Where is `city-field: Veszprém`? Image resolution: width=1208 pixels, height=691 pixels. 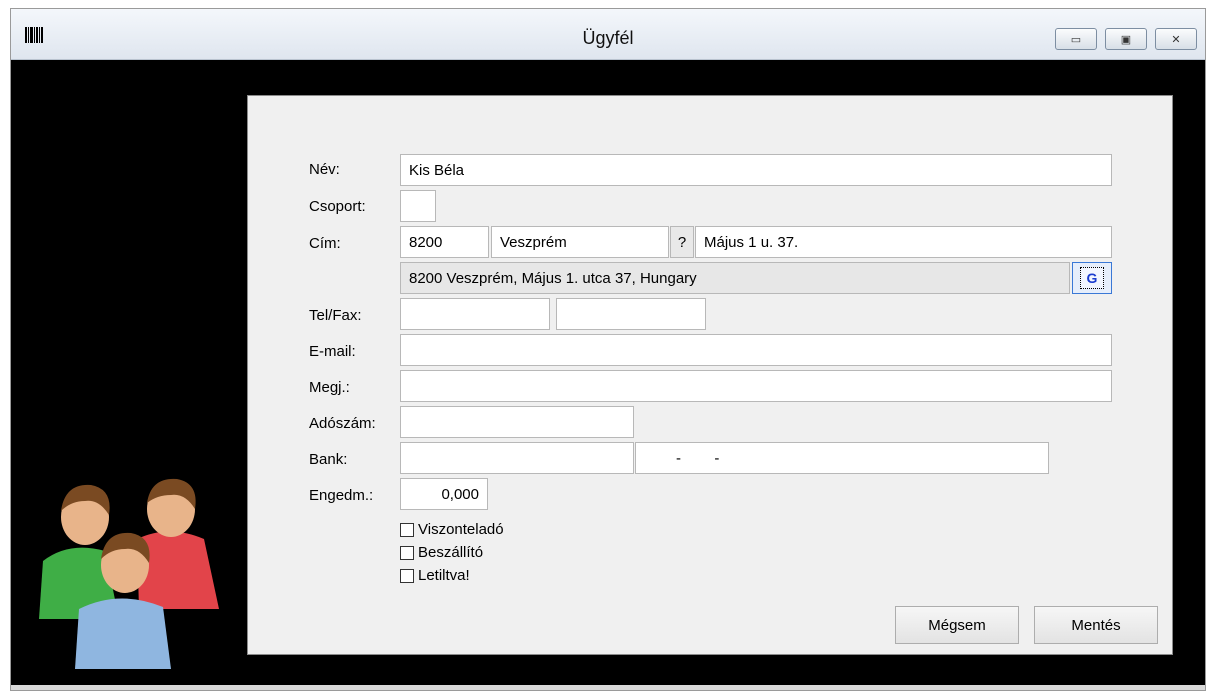 city-field: Veszprém is located at coordinates (580, 242).